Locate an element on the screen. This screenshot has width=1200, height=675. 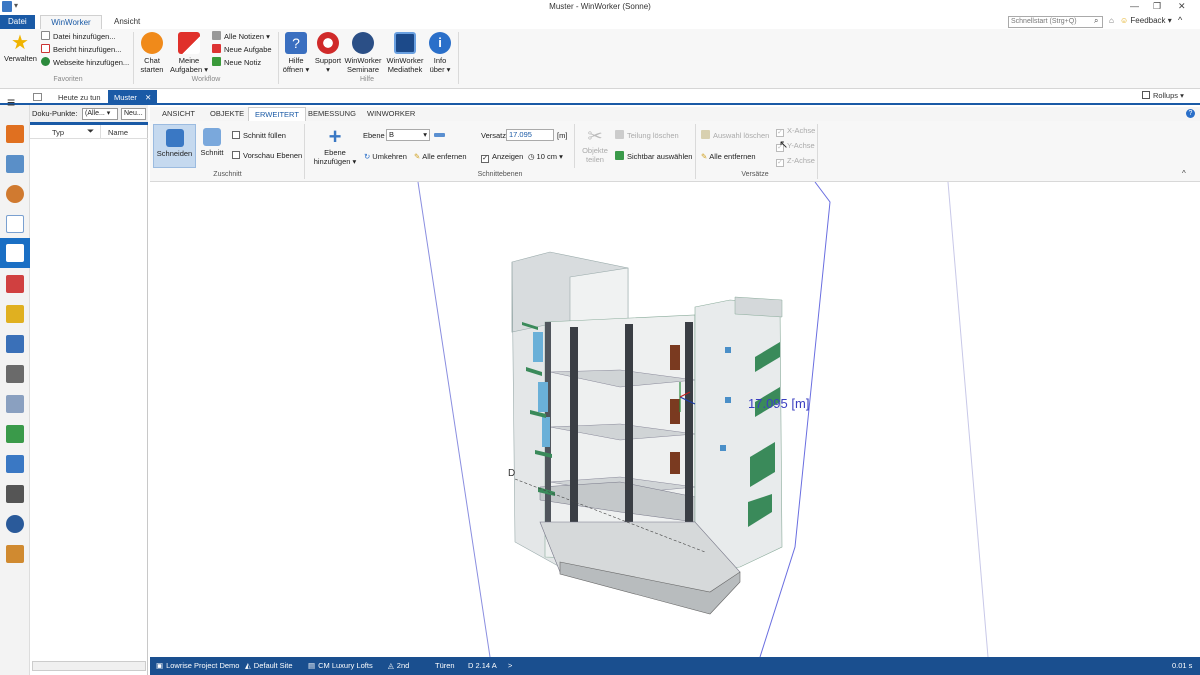
rollups-button: Rollups ▾ is located at coordinates (1163, 95).